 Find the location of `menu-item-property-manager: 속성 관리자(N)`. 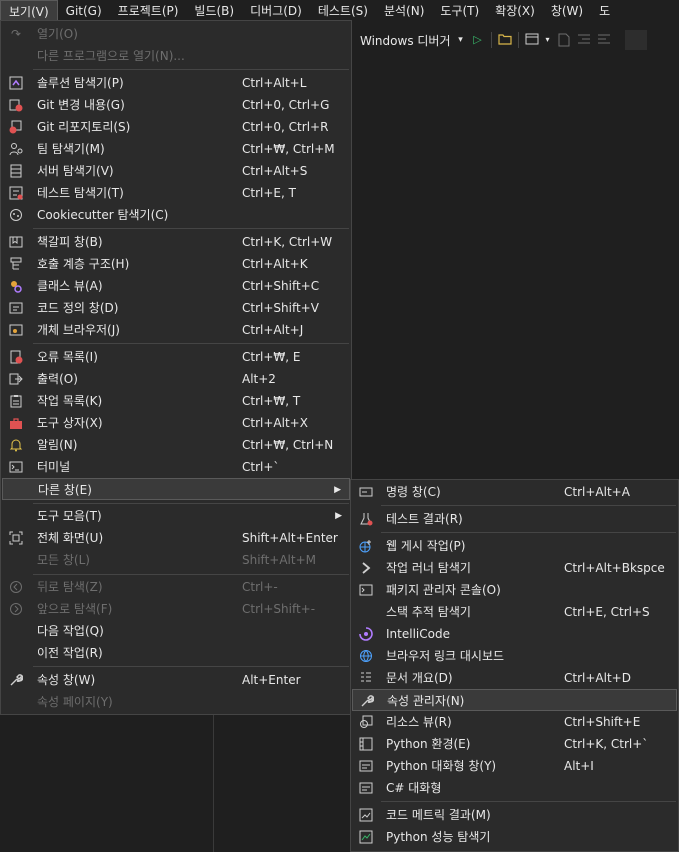

menu-item-property-manager: 속성 관리자(N) is located at coordinates (514, 700).